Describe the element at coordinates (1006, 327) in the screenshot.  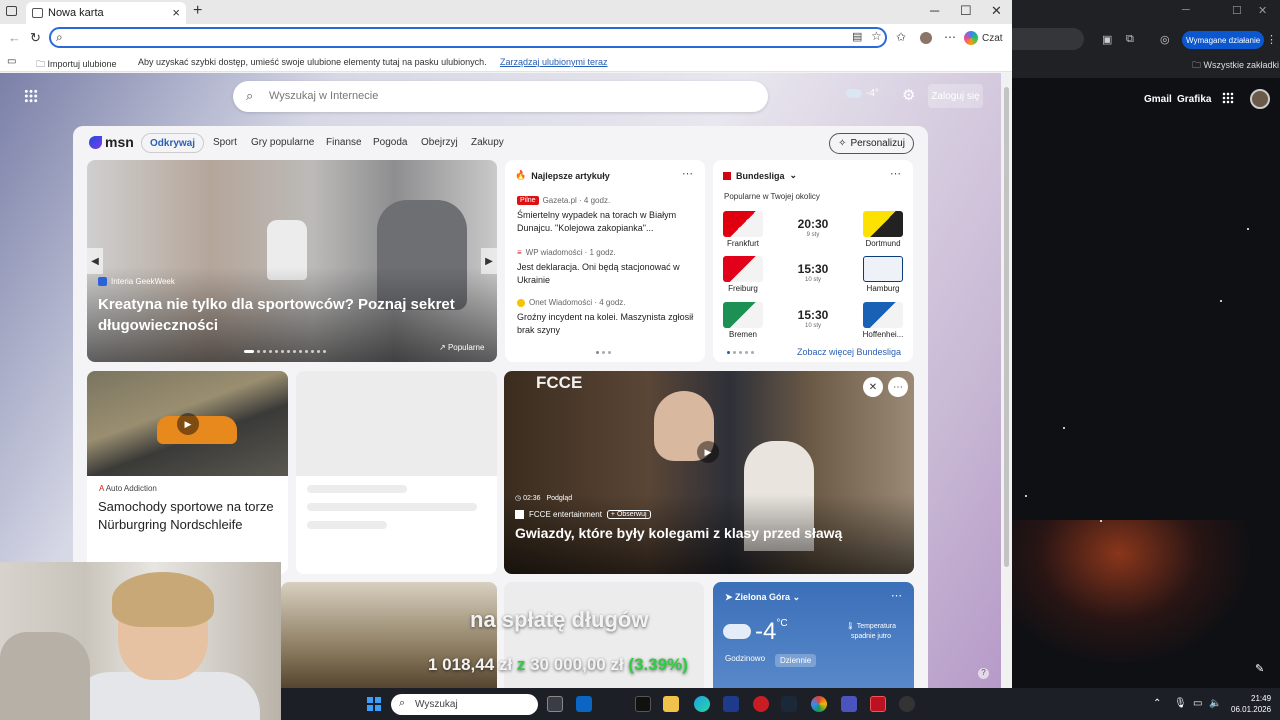
I see `scrollbar-thumb` at that location.